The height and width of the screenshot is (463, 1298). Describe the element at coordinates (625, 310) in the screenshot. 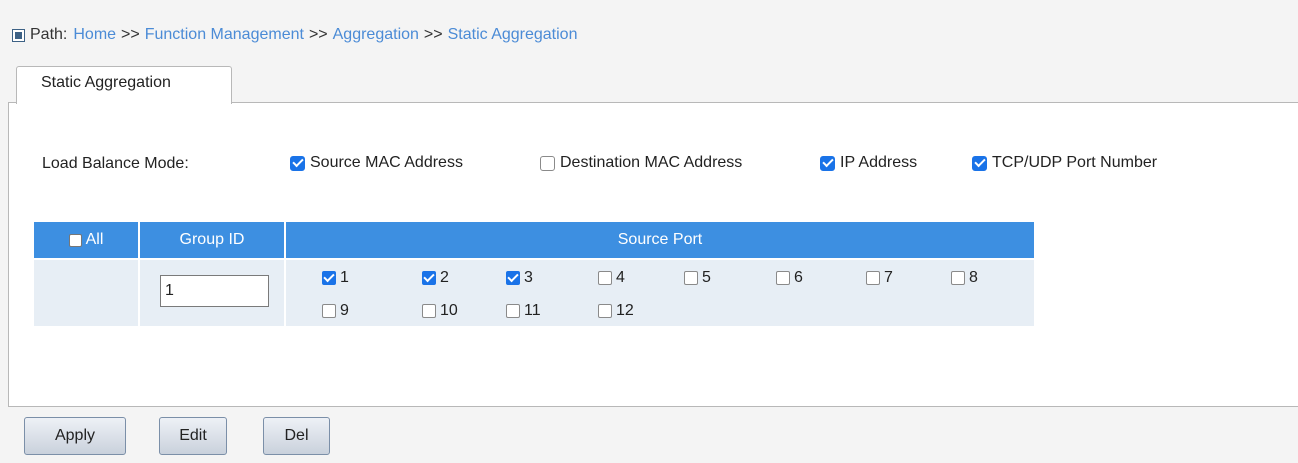

I see `port-label: 12` at that location.